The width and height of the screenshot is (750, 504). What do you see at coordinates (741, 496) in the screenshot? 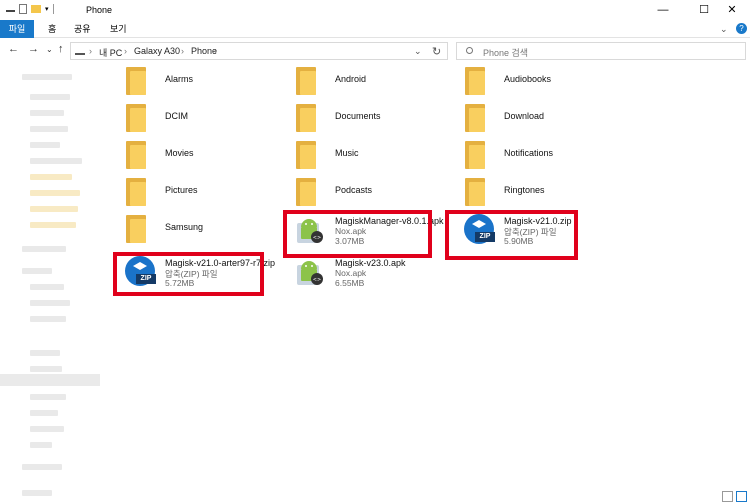
I see `large-icons-view-button` at bounding box center [741, 496].